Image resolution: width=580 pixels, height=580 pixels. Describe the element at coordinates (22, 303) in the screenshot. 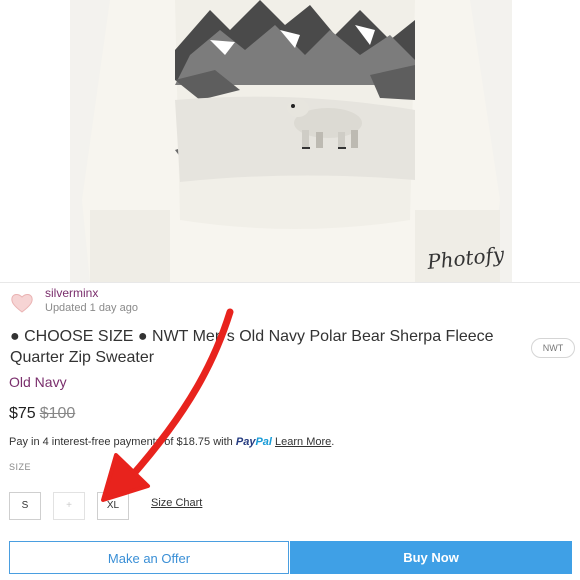

I see `seller-avatar-heart-icon` at that location.